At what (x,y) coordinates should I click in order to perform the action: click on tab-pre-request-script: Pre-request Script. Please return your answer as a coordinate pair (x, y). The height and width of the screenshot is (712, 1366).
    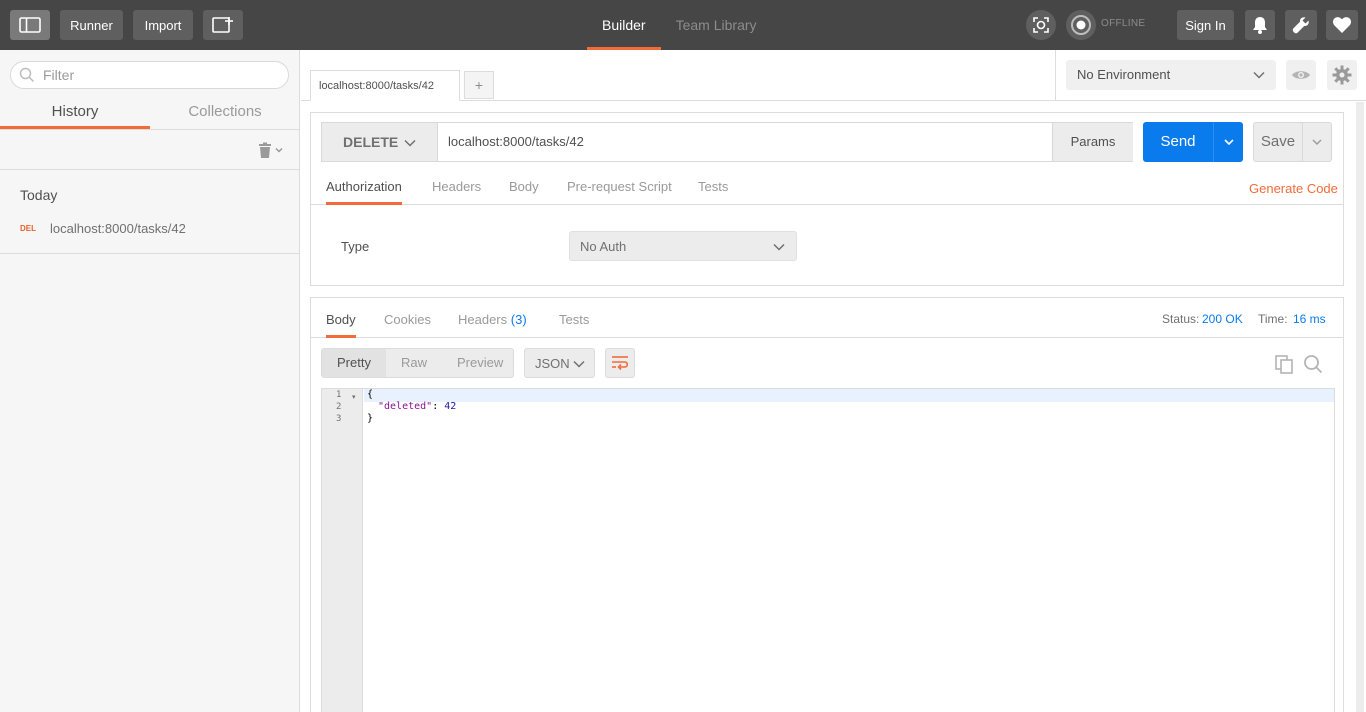
    Looking at the image, I should click on (619, 186).